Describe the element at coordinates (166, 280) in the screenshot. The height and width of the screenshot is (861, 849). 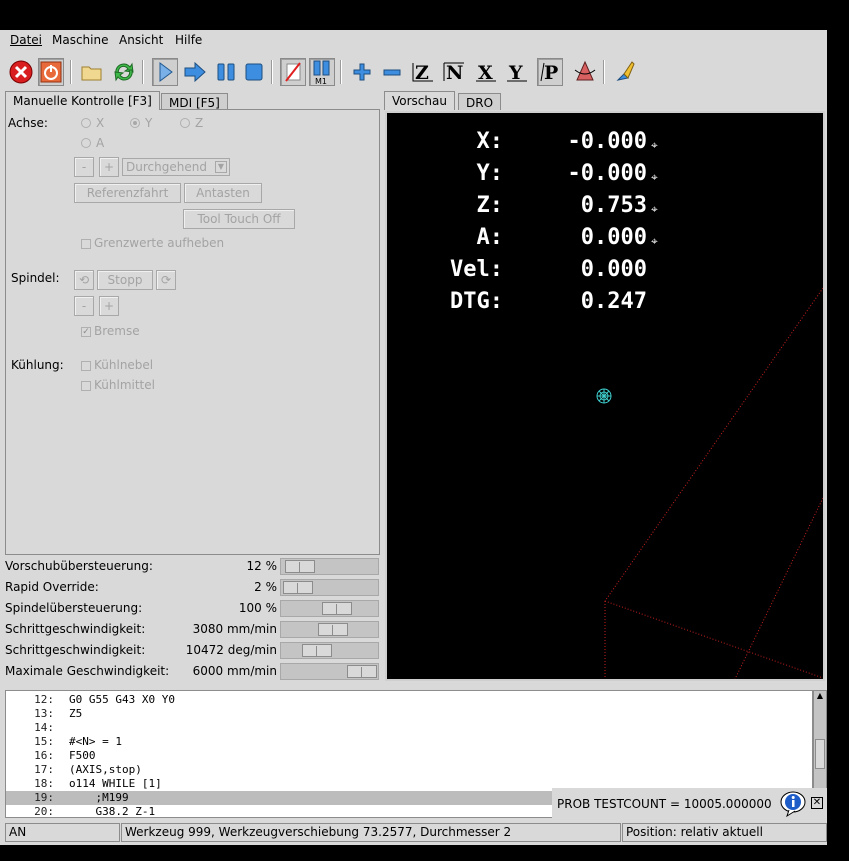
I see `spindle-cw-icon: ⟳` at that location.